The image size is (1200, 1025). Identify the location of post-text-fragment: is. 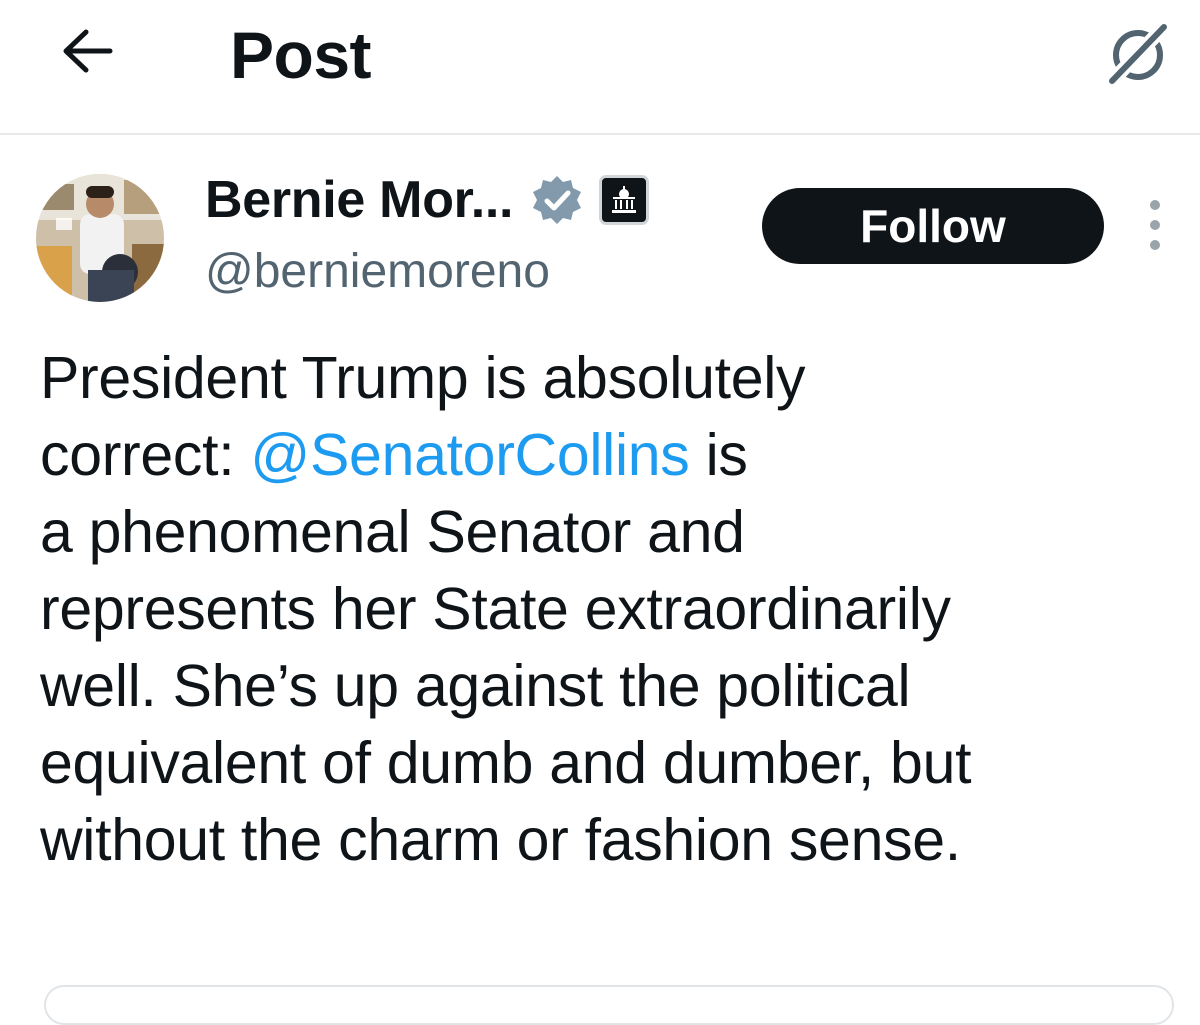
(718, 455).